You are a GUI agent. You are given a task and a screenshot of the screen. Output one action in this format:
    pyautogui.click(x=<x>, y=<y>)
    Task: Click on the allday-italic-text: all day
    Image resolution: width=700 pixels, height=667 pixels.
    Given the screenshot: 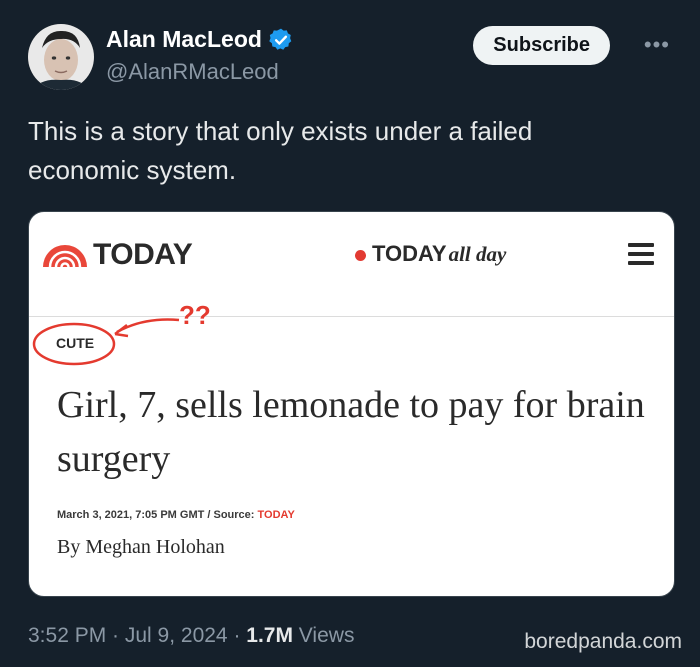 What is the action you would take?
    pyautogui.click(x=477, y=254)
    